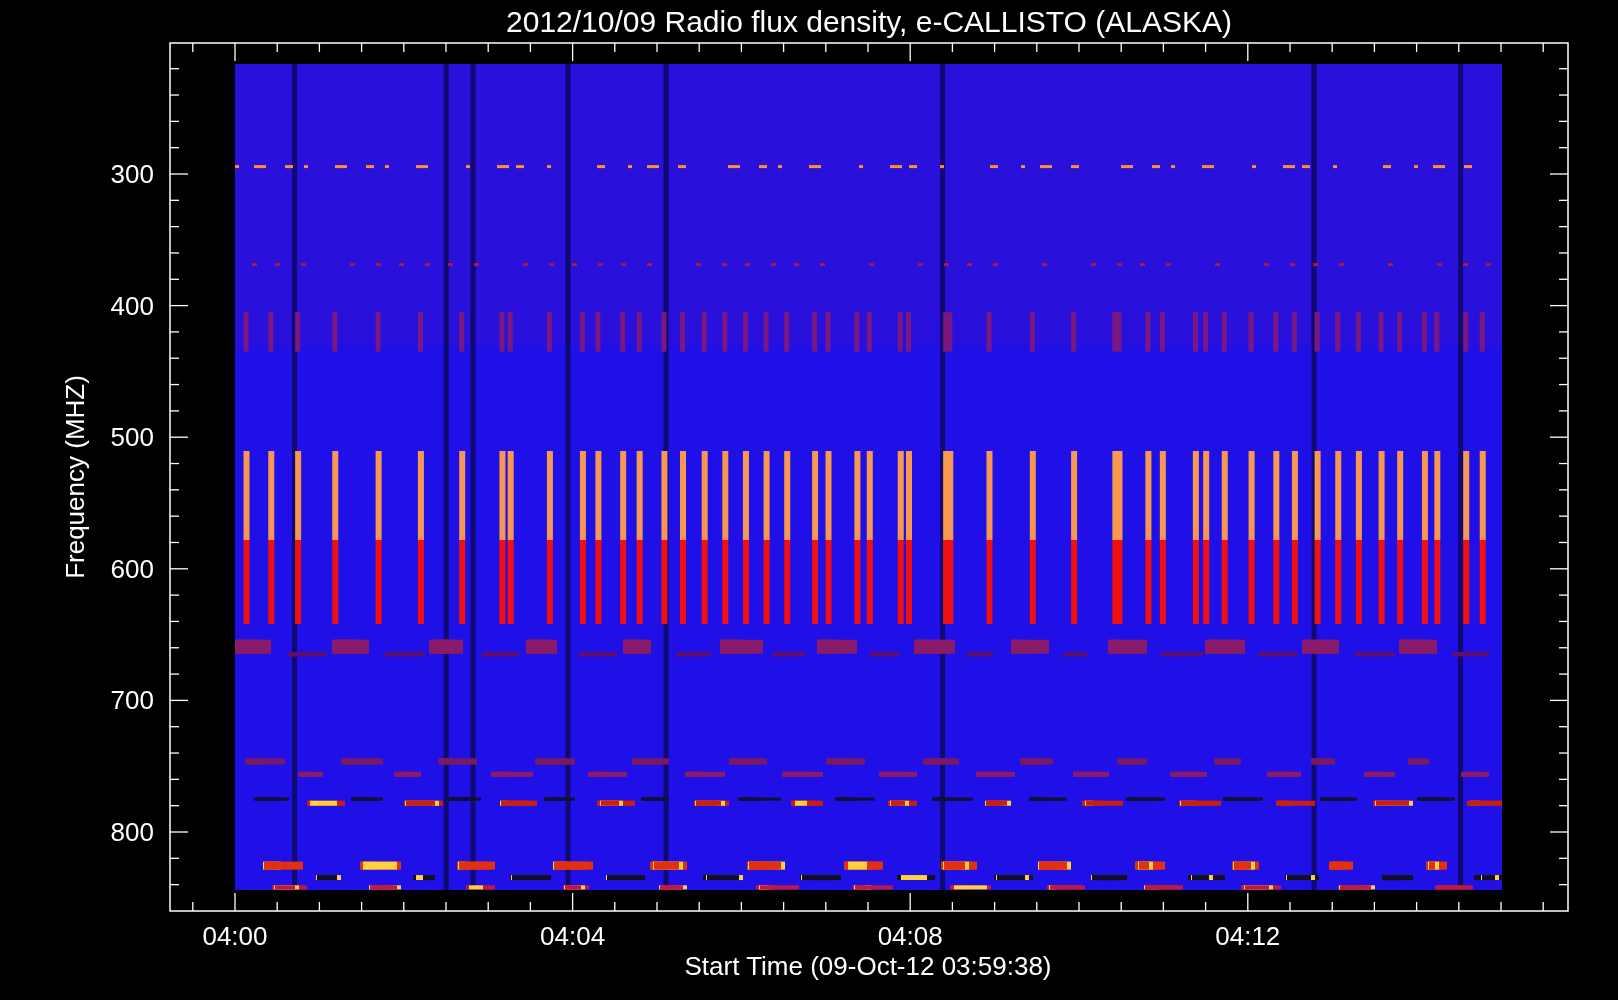  Describe the element at coordinates (132, 568) in the screenshot. I see `y-tick-label: 600` at that location.